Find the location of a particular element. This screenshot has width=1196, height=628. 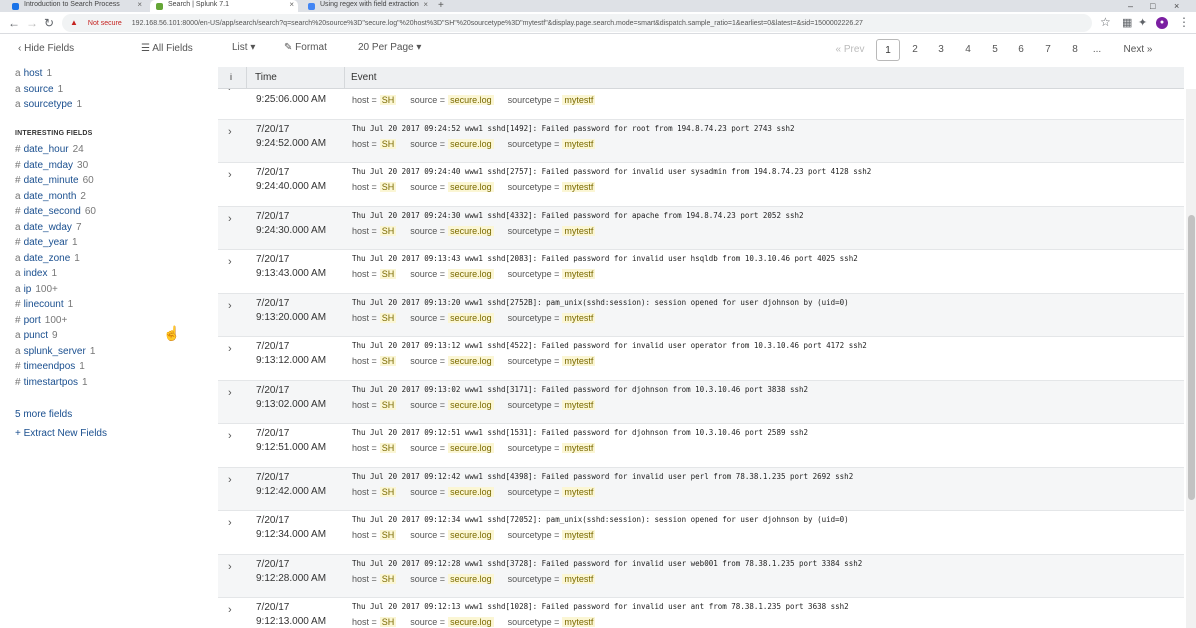

per-page-dropdown: 20 Per Page ▾ is located at coordinates (389, 47).